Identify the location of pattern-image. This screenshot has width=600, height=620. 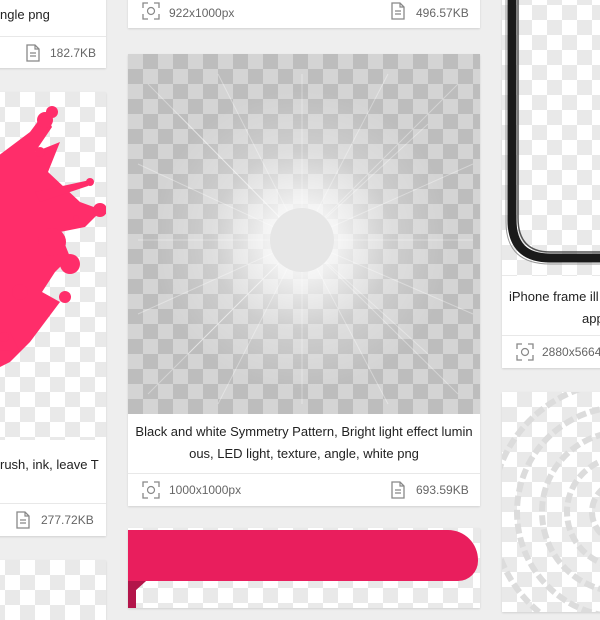
(551, 502).